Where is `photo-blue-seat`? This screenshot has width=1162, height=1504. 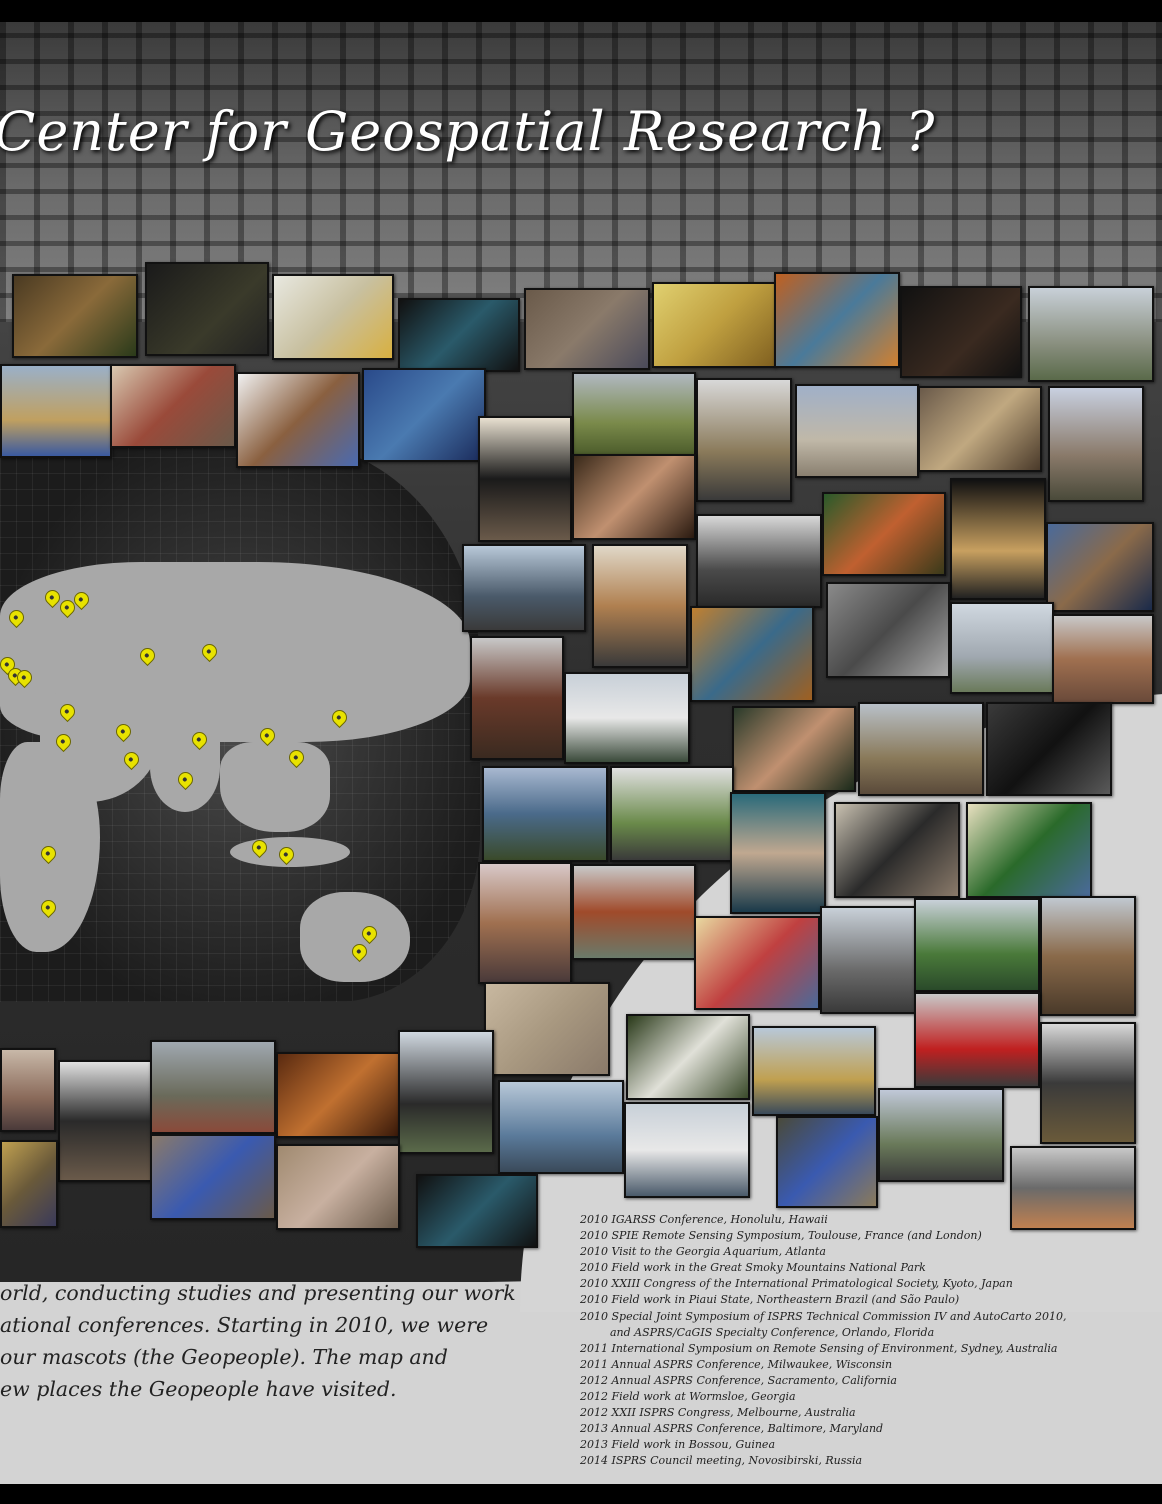 photo-blue-seat is located at coordinates (424, 415).